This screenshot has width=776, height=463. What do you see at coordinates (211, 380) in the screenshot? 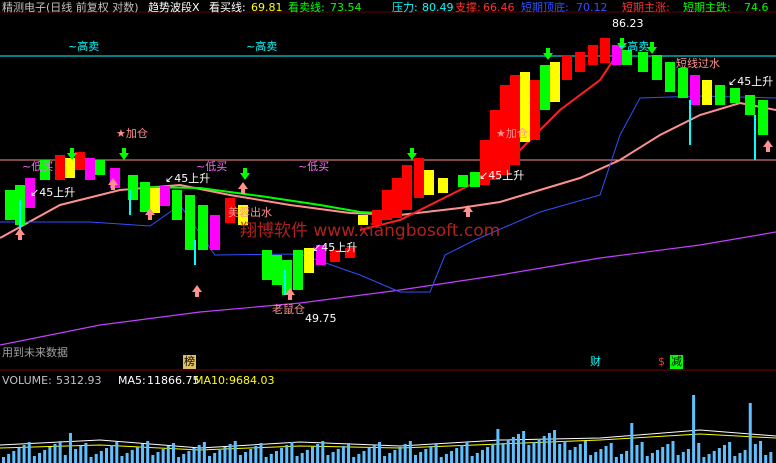
I see `ma10-label: MA10:` at bounding box center [211, 380].